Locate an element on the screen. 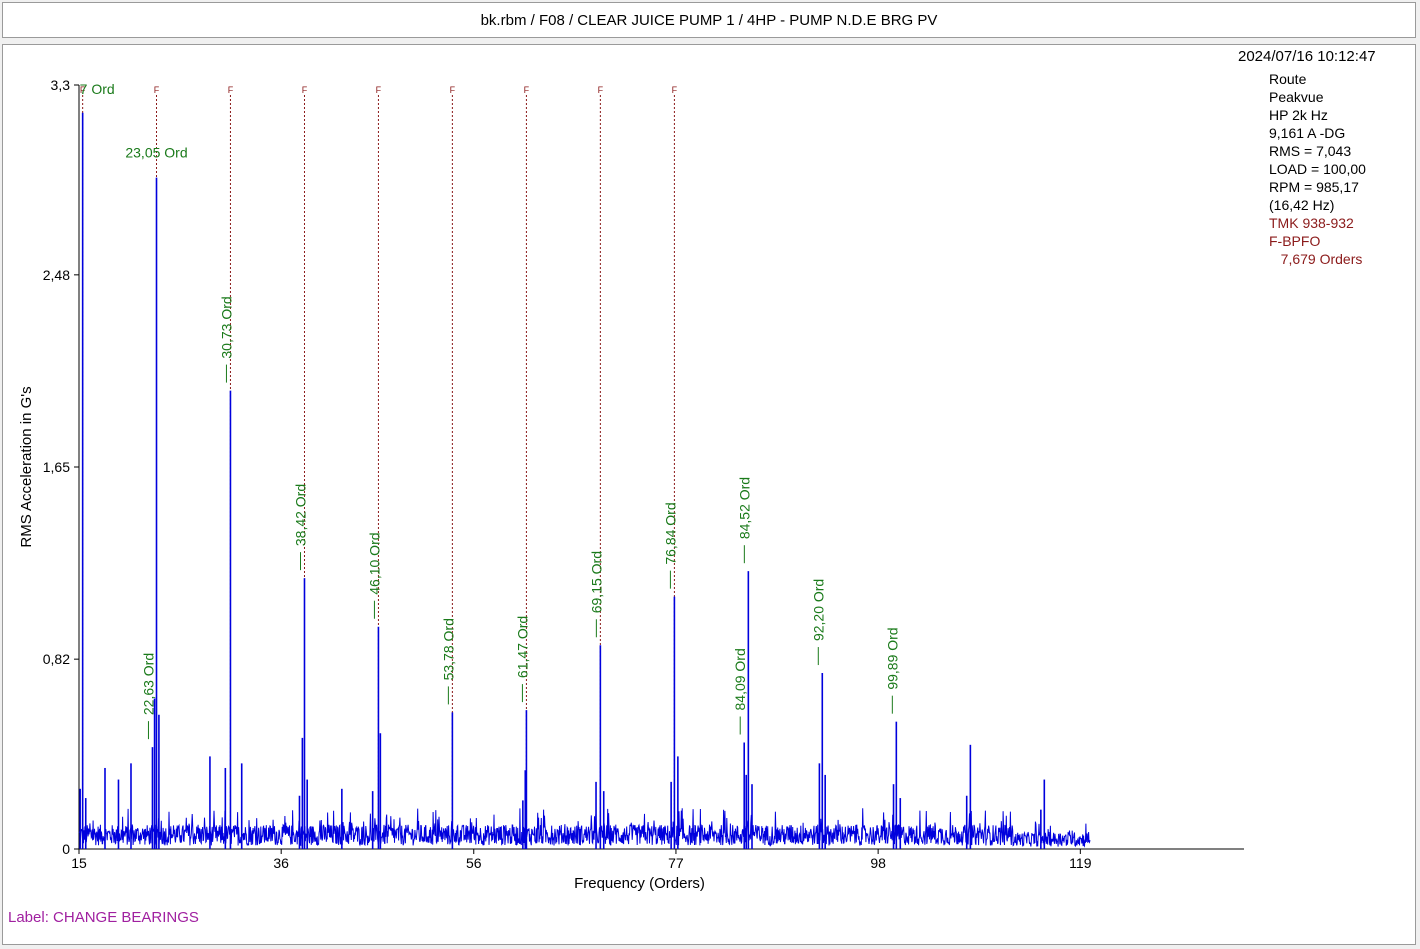 The height and width of the screenshot is (949, 1420). fault-info-line: 7,679 Orders is located at coordinates (1316, 259).